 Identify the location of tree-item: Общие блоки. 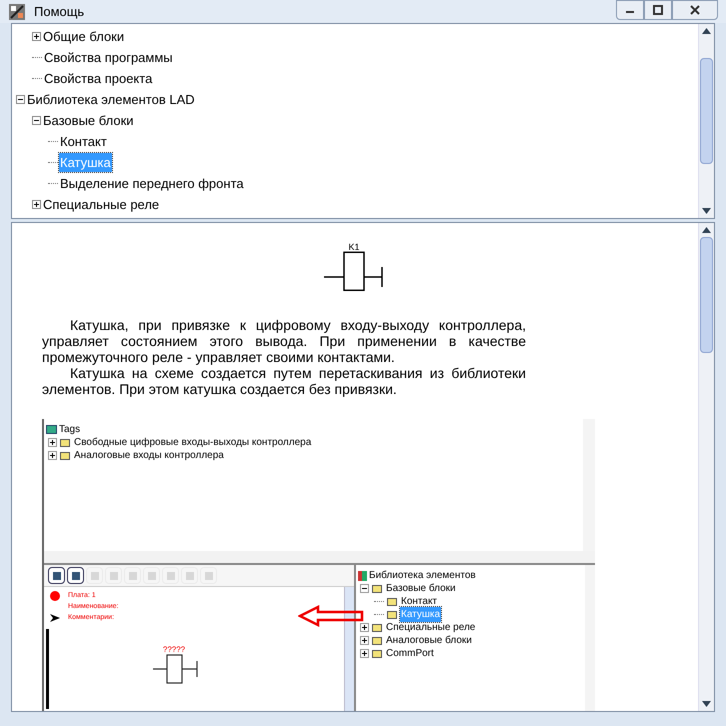
(84, 36).